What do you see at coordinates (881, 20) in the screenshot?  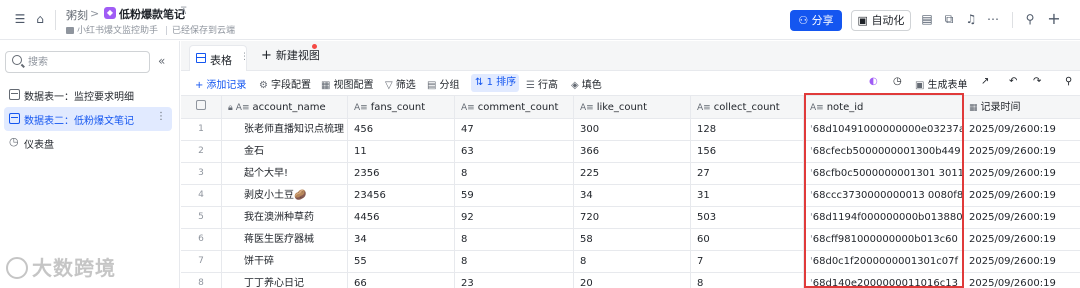 I see `automation-button: ▣ 自动化` at bounding box center [881, 20].